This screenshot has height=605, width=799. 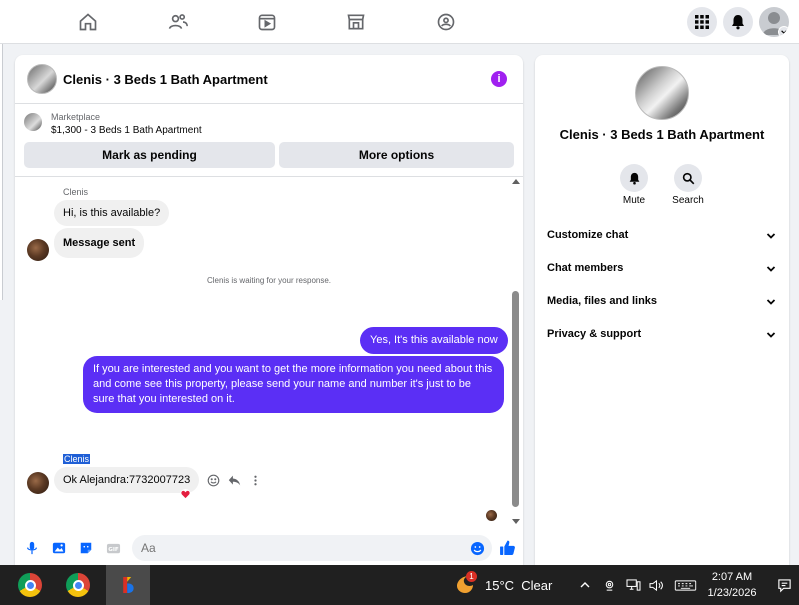 I want to click on privacy-support-row: Privacy & support, so click(x=662, y=335).